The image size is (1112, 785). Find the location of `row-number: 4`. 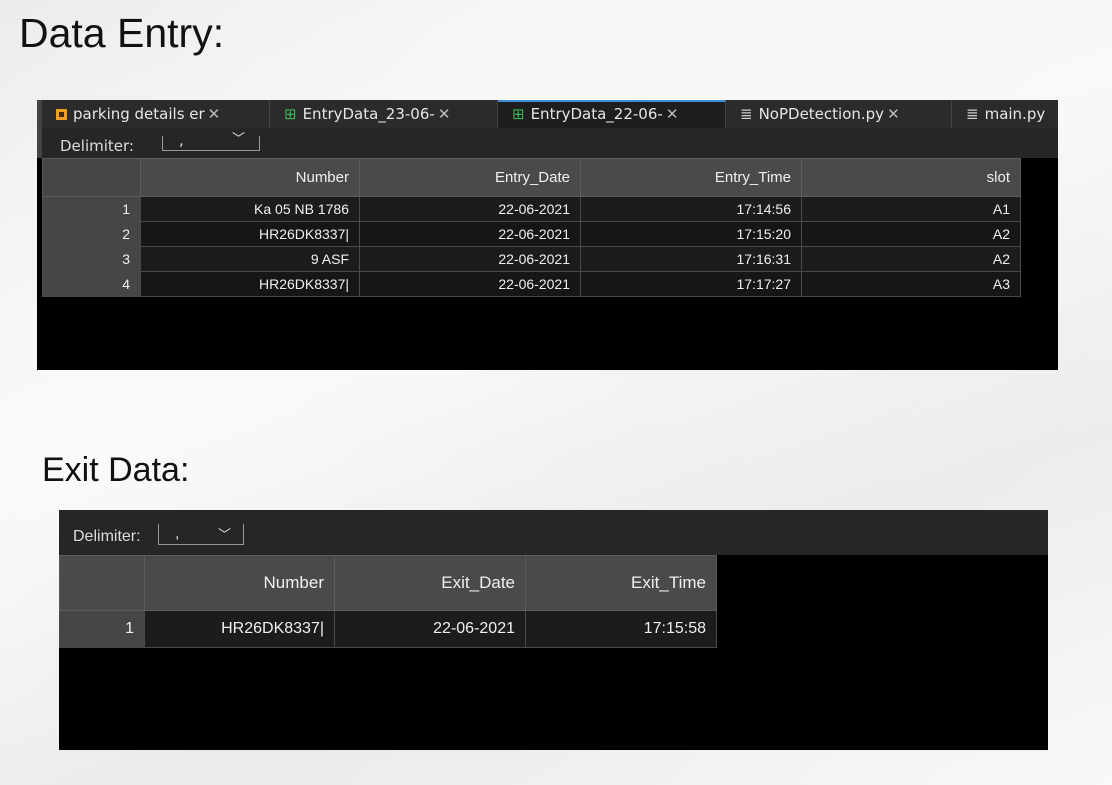

row-number: 4 is located at coordinates (91, 284).